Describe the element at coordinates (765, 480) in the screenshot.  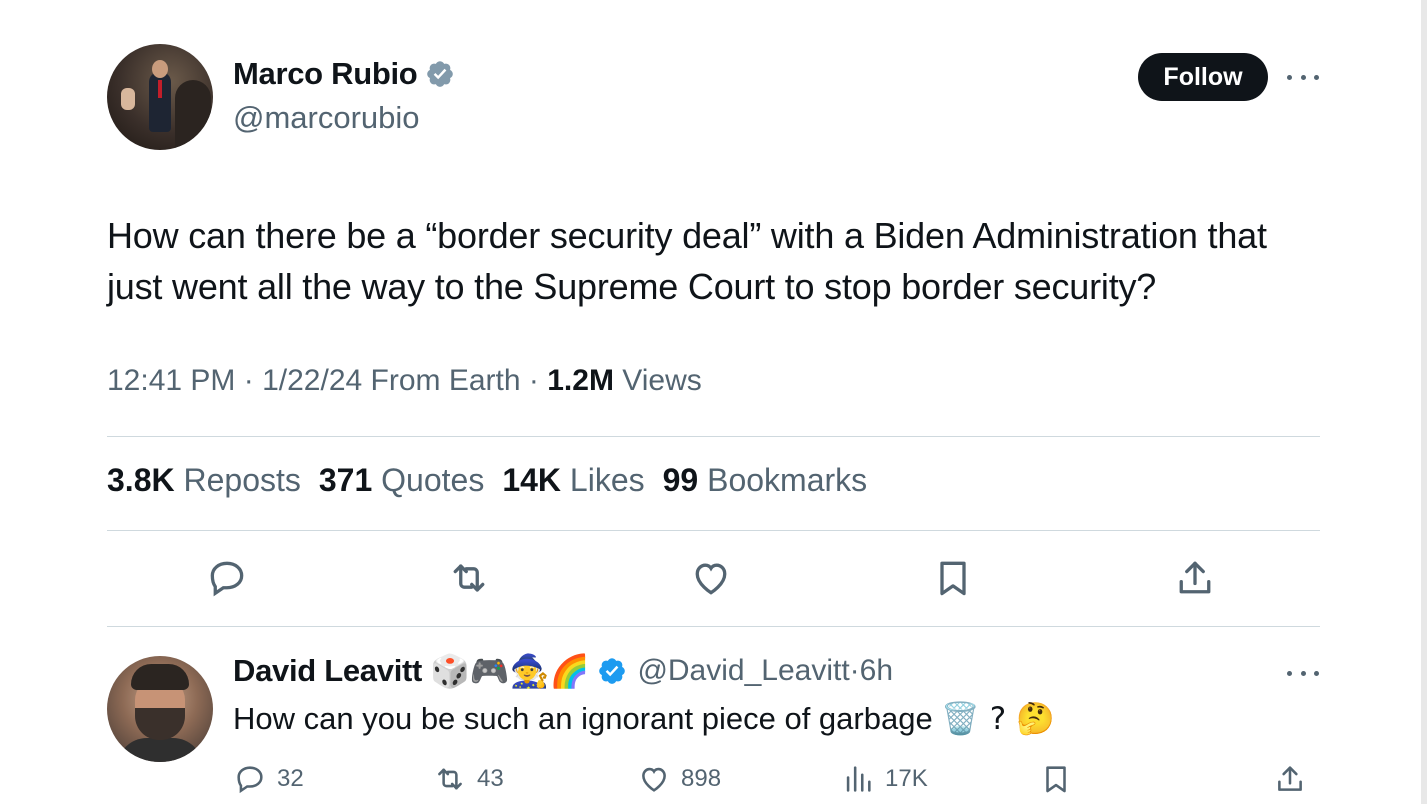
I see `stat-bookmarks: 99 Bookmarks` at that location.